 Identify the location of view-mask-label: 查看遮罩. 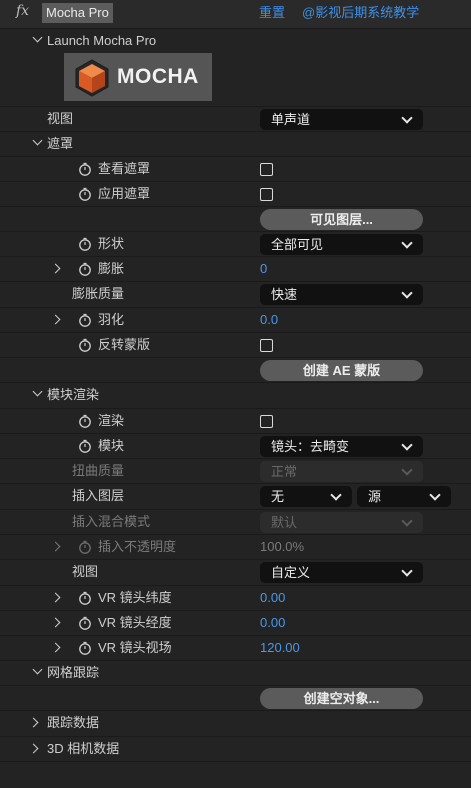
(124, 168).